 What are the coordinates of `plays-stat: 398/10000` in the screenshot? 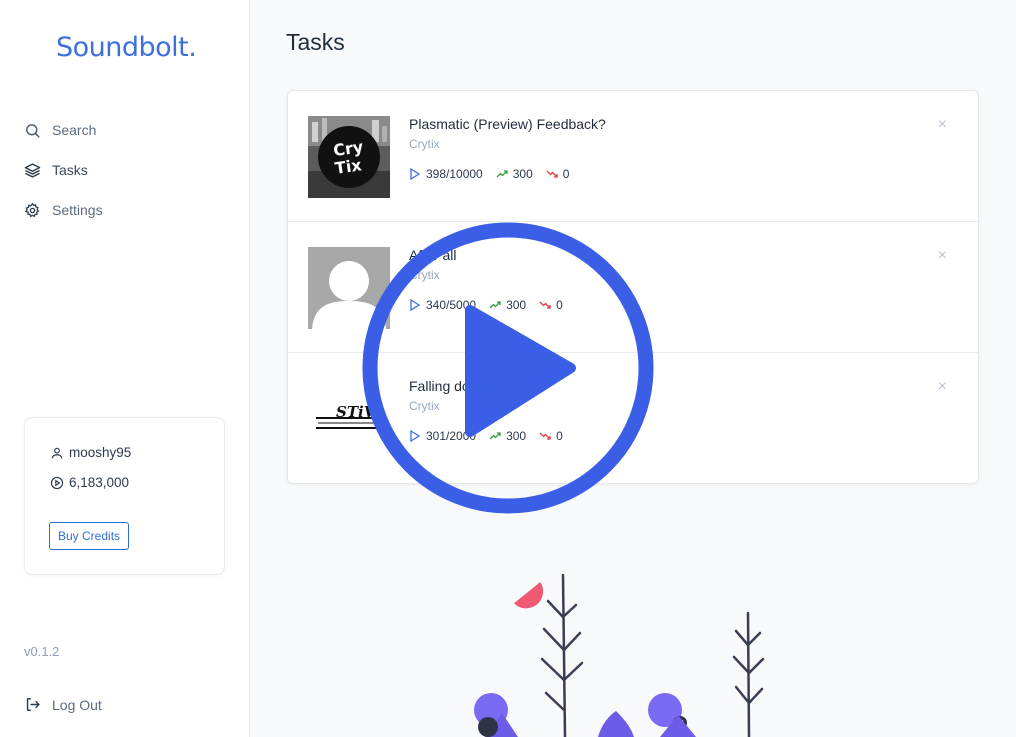 It's located at (446, 174).